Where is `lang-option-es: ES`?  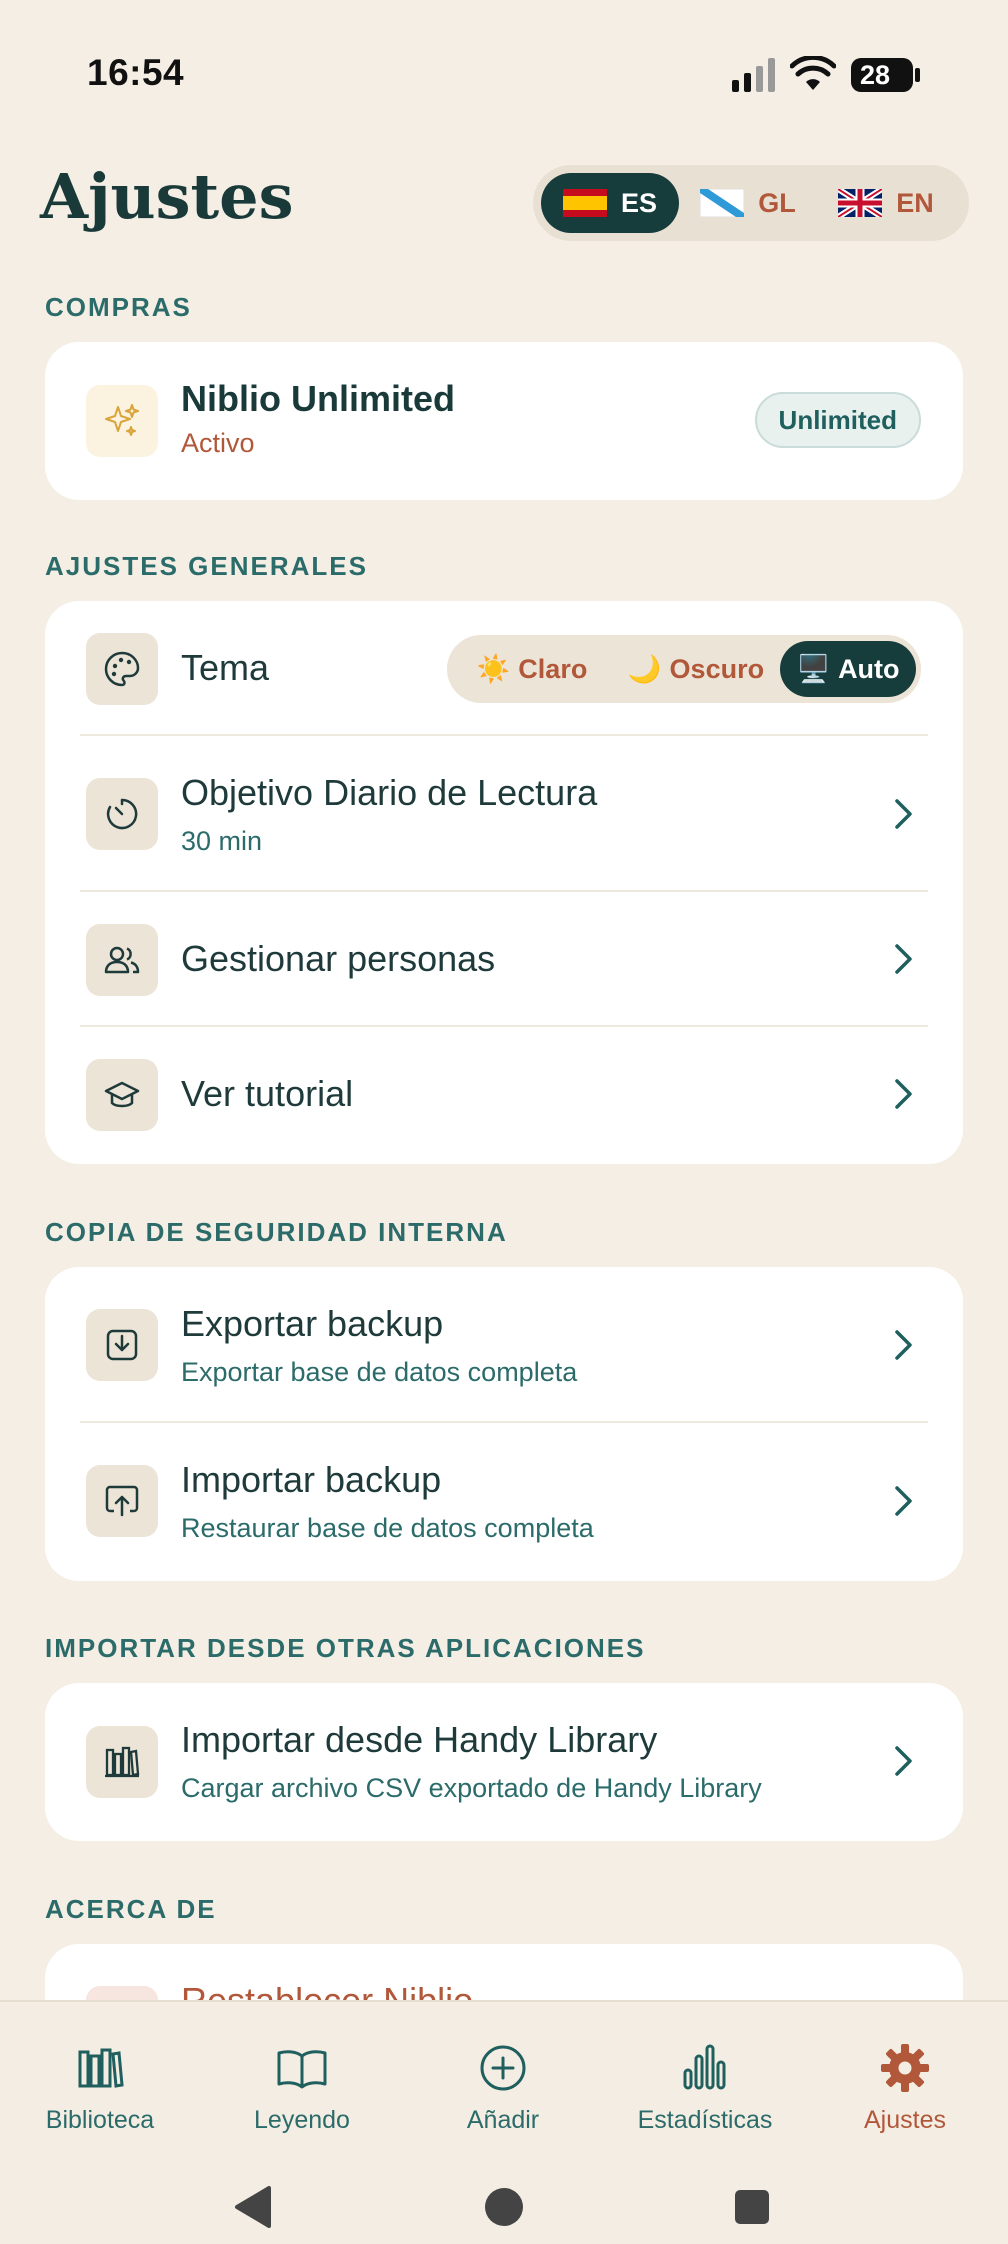 lang-option-es: ES is located at coordinates (610, 203).